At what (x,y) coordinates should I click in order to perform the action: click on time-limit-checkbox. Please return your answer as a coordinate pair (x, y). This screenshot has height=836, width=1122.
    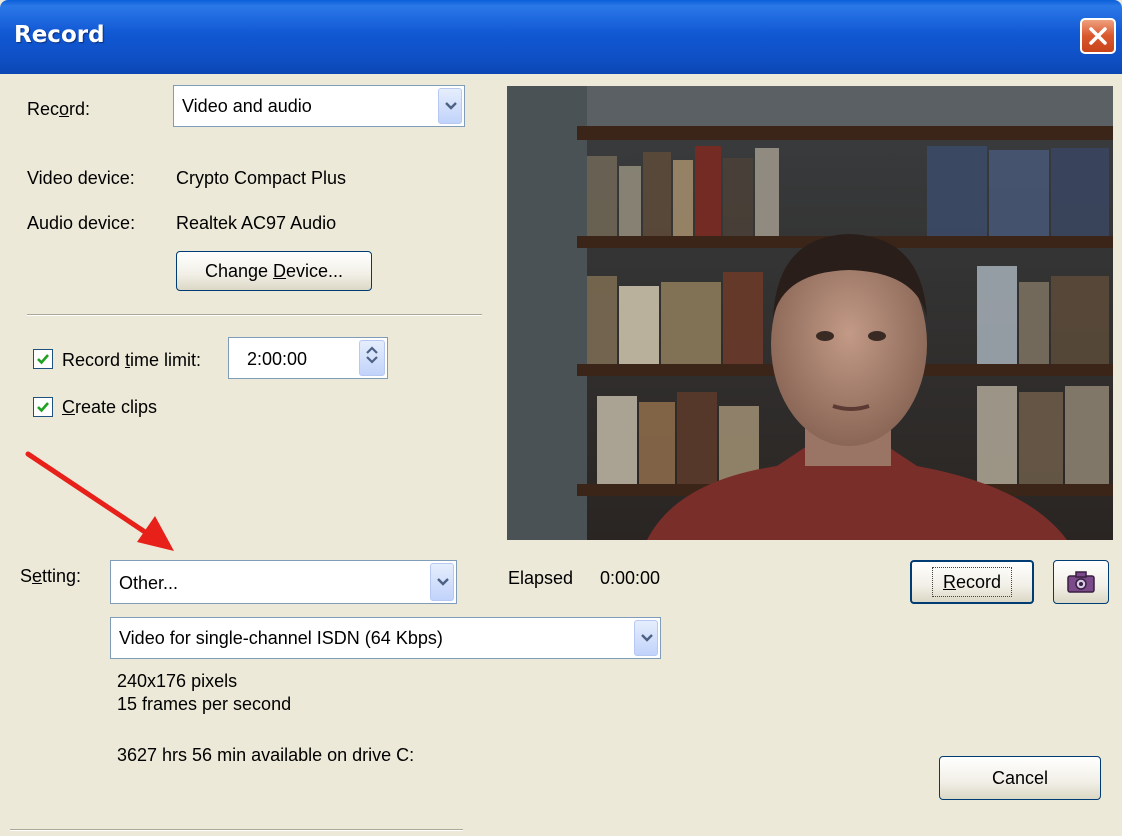
    Looking at the image, I should click on (43, 359).